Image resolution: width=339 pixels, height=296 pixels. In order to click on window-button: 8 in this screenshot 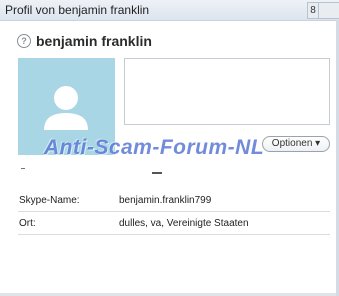, I will do `click(312, 10)`.